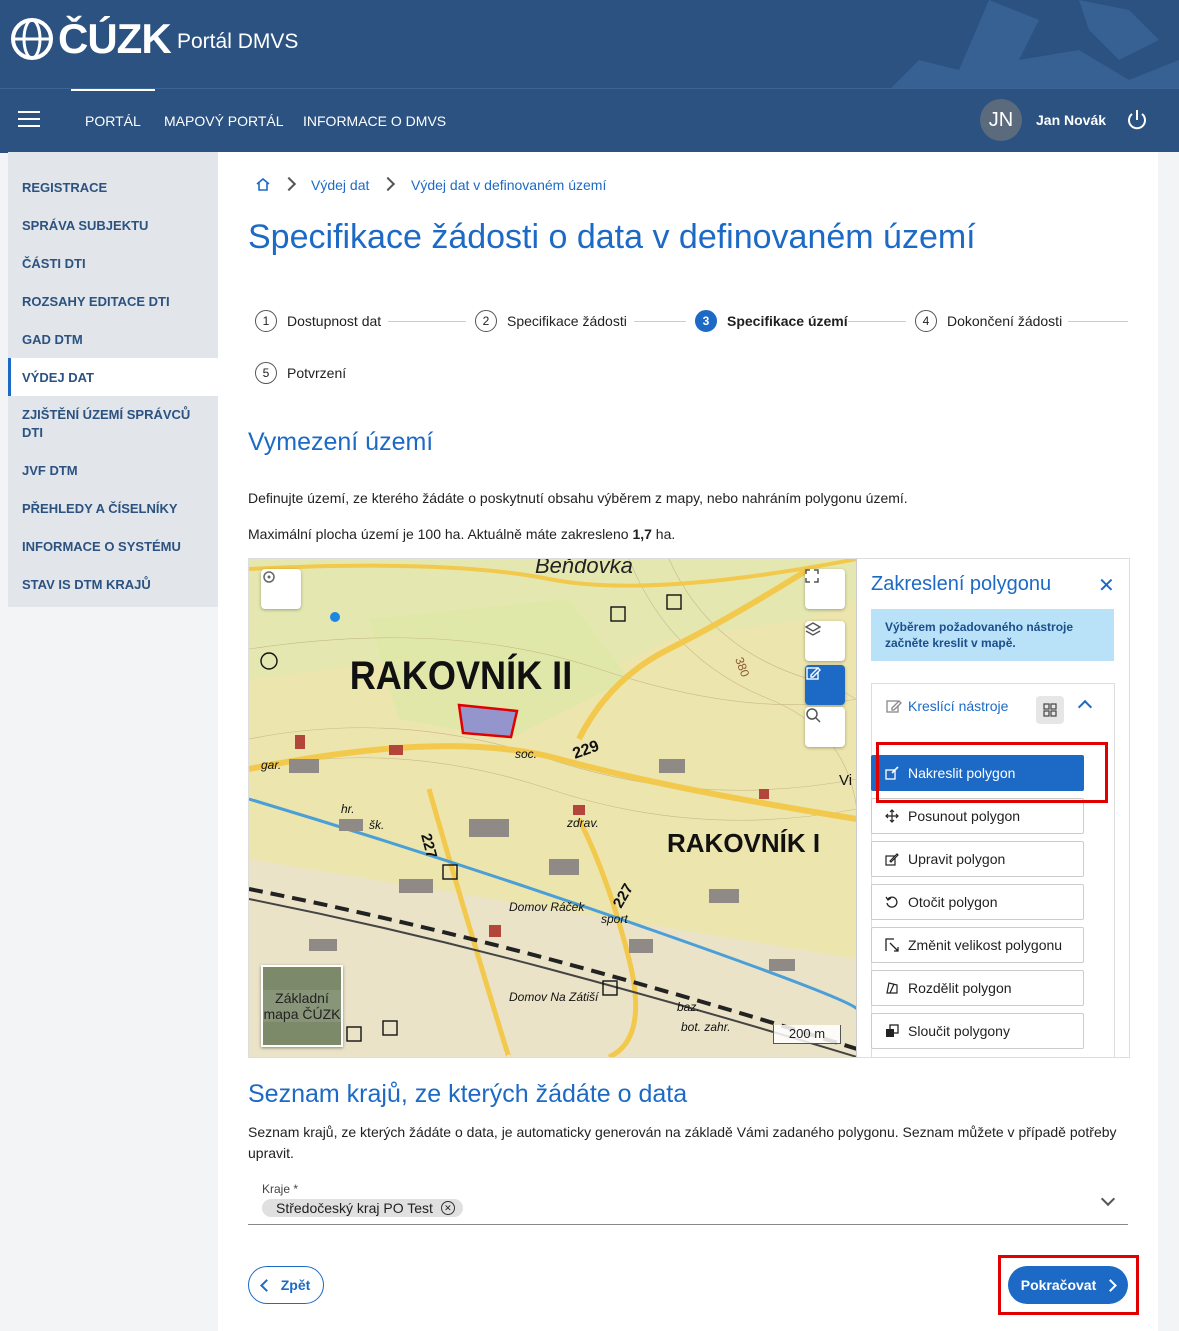  What do you see at coordinates (813, 629) in the screenshot?
I see `layers-icon` at bounding box center [813, 629].